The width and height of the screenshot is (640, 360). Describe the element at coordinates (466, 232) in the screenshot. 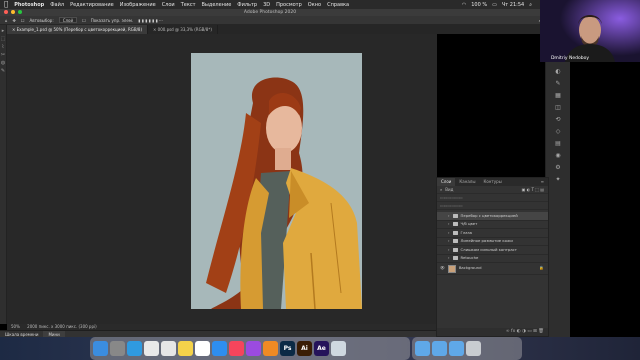

I see `layer-name: Глаза` at that location.